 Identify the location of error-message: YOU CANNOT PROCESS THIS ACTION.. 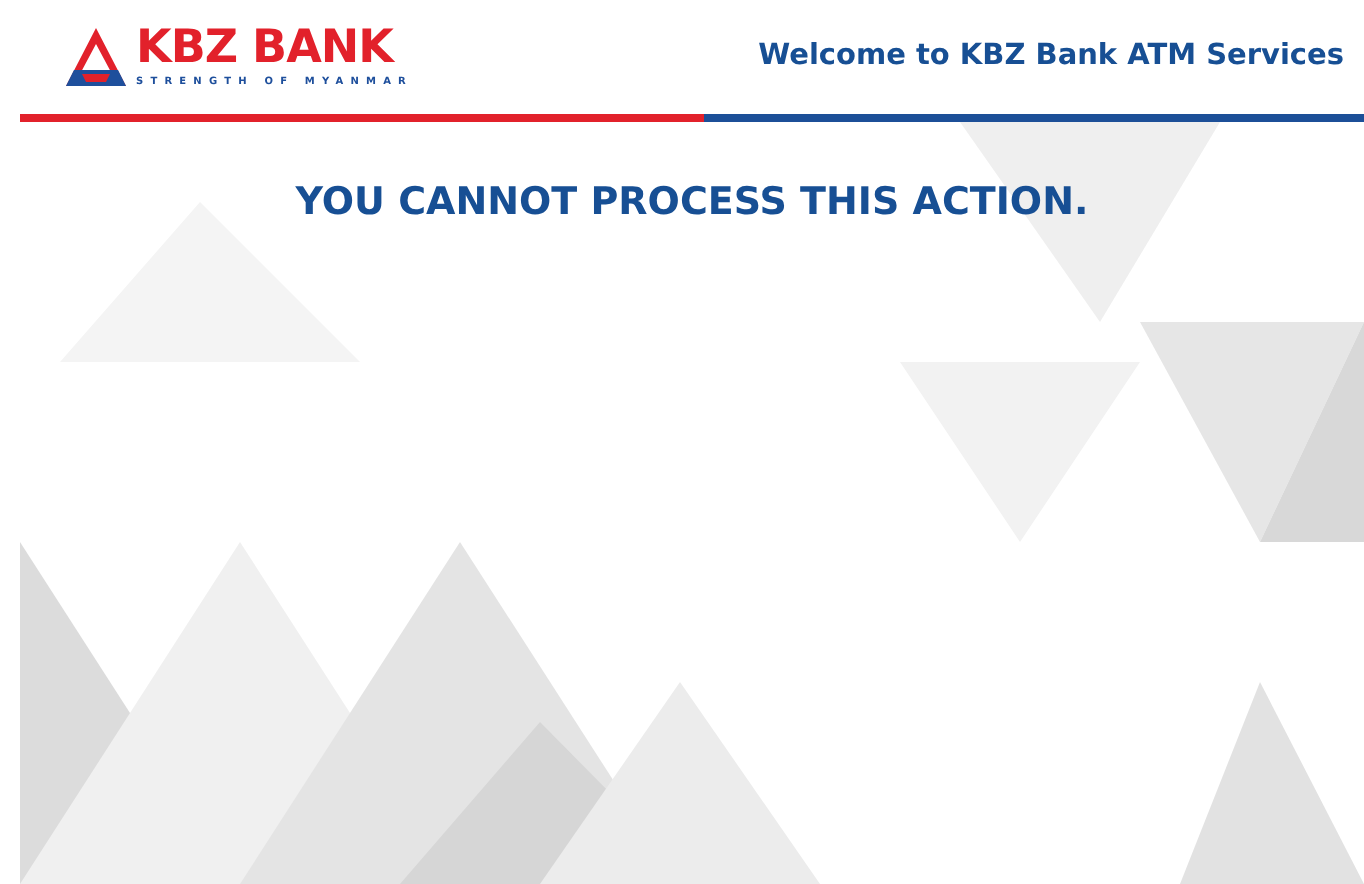
(692, 203).